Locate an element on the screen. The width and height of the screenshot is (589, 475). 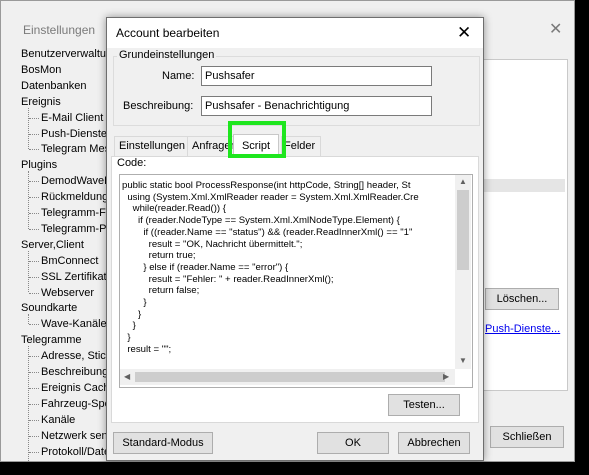
tab-strip: Einstellungen Anfragen Felder Script is located at coordinates (294, 146).